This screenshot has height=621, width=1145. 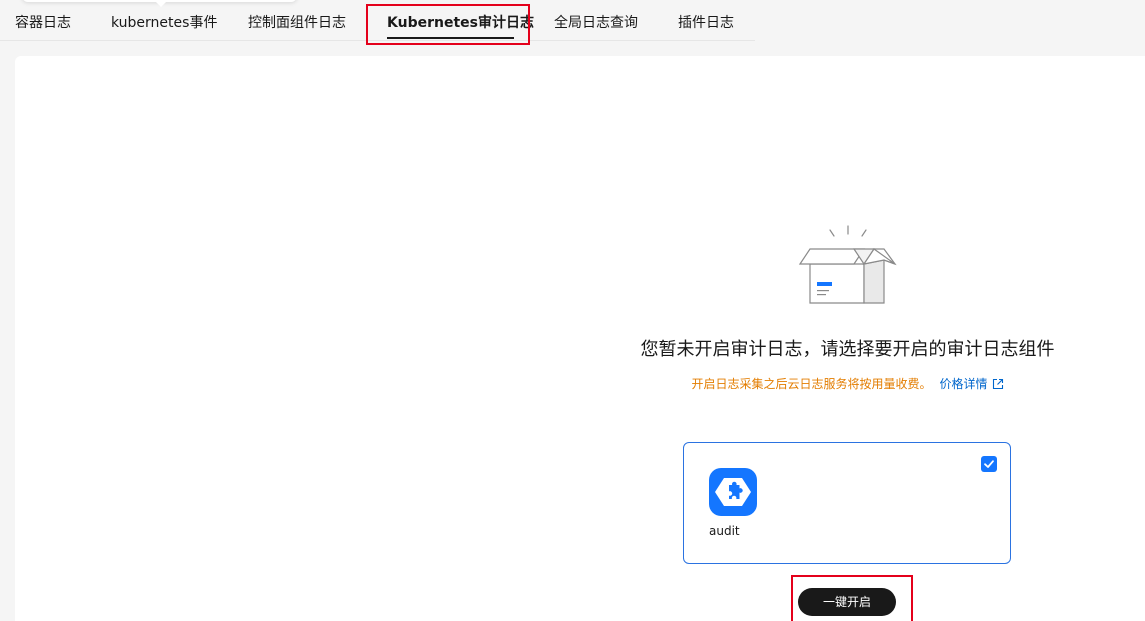 What do you see at coordinates (847, 503) in the screenshot?
I see `audit-component-card: audit` at bounding box center [847, 503].